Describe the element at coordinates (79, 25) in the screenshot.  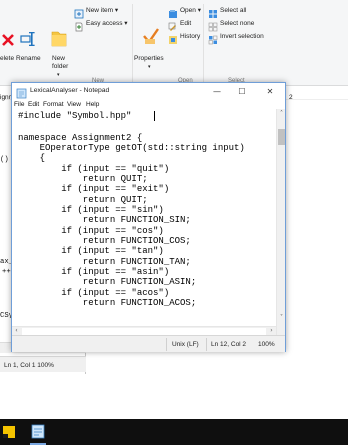
I see `easy-access-icon` at that location.